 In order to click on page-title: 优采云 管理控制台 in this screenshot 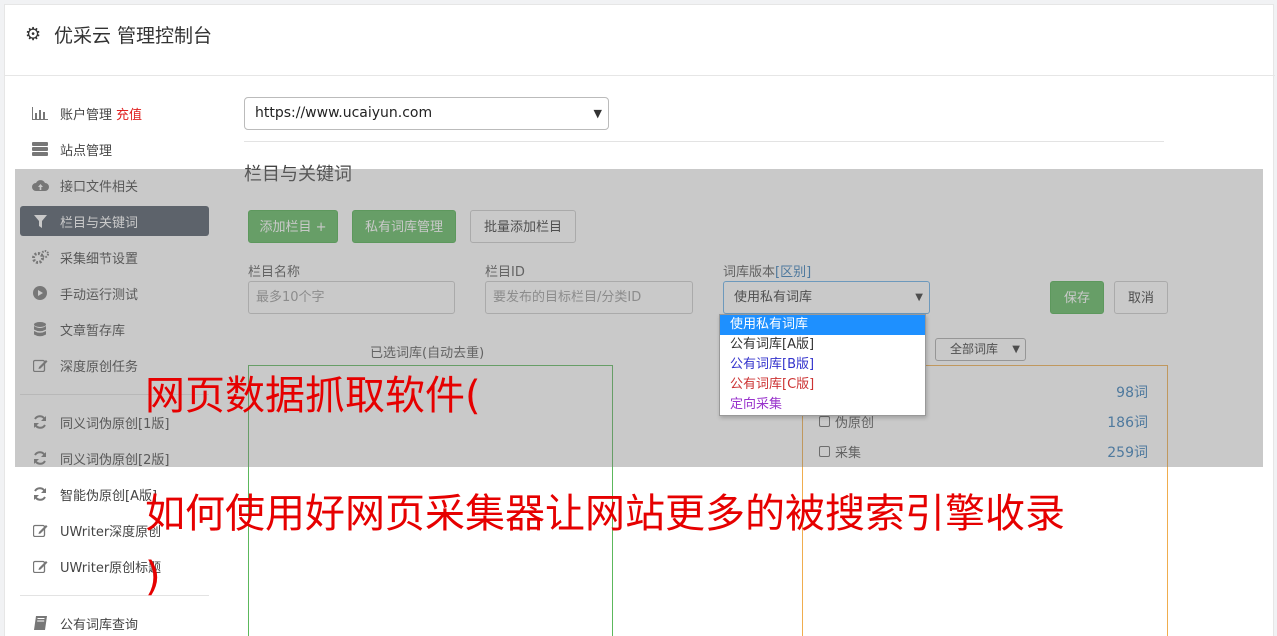, I will do `click(133, 36)`.